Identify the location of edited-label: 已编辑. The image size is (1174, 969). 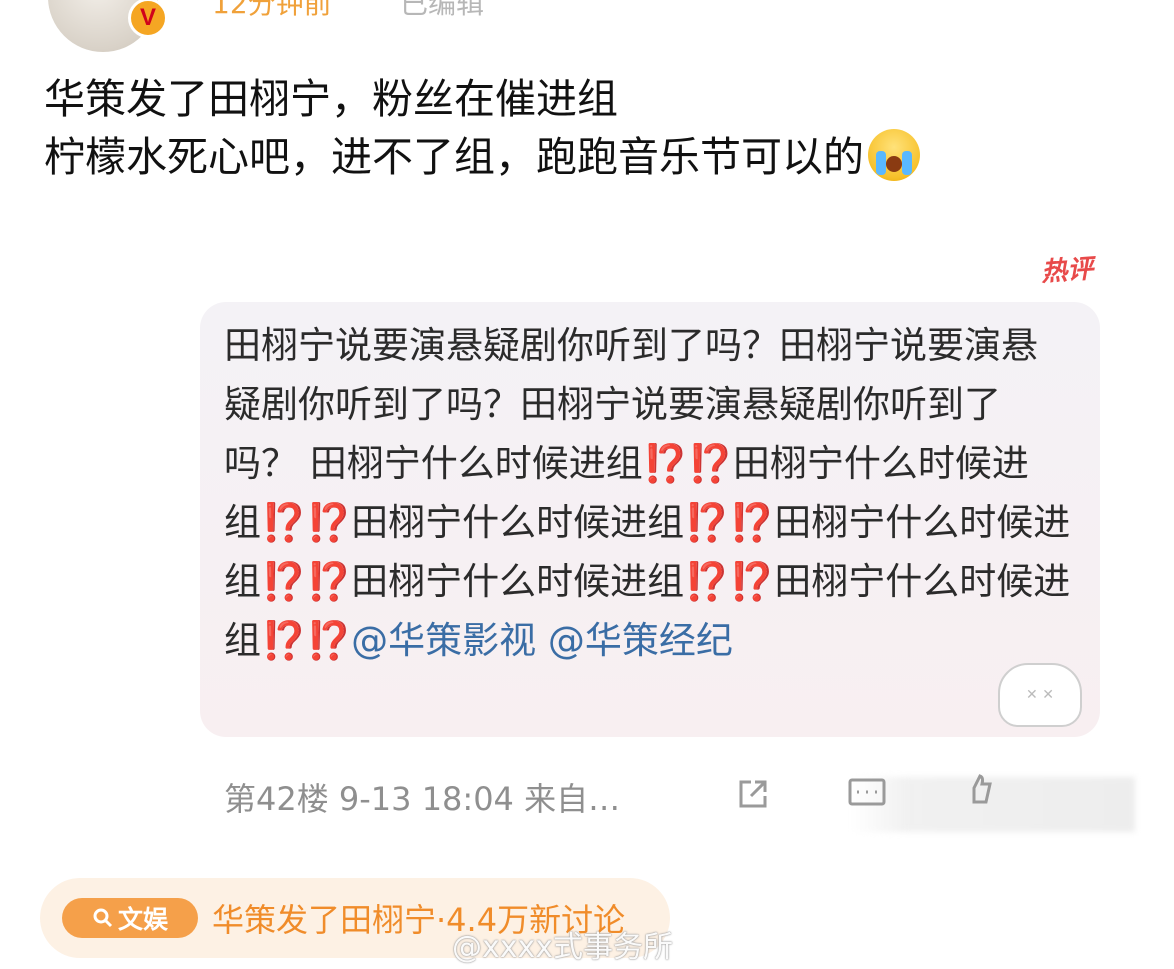
(442, 10).